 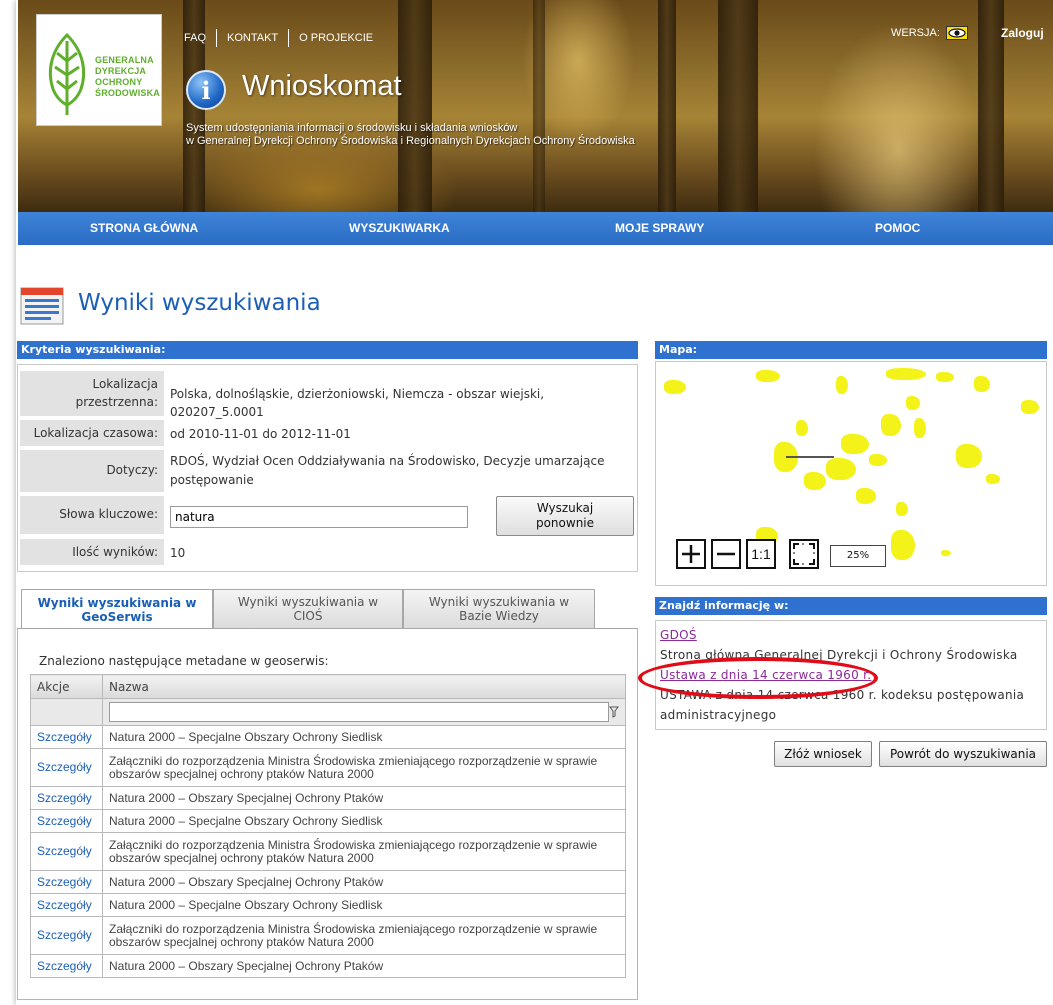 I want to click on column-name: Nazwa, so click(x=364, y=686).